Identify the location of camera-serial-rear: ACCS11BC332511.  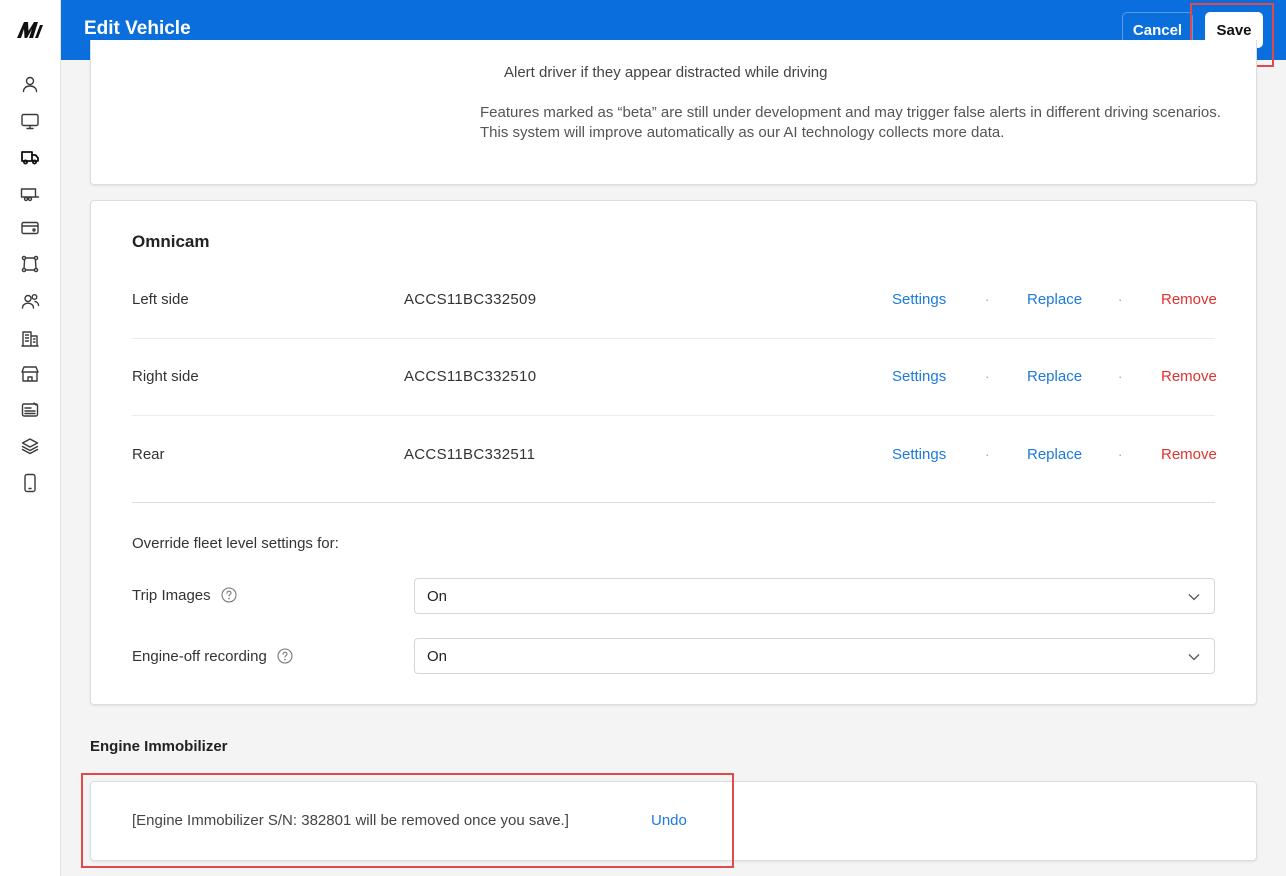
(470, 454).